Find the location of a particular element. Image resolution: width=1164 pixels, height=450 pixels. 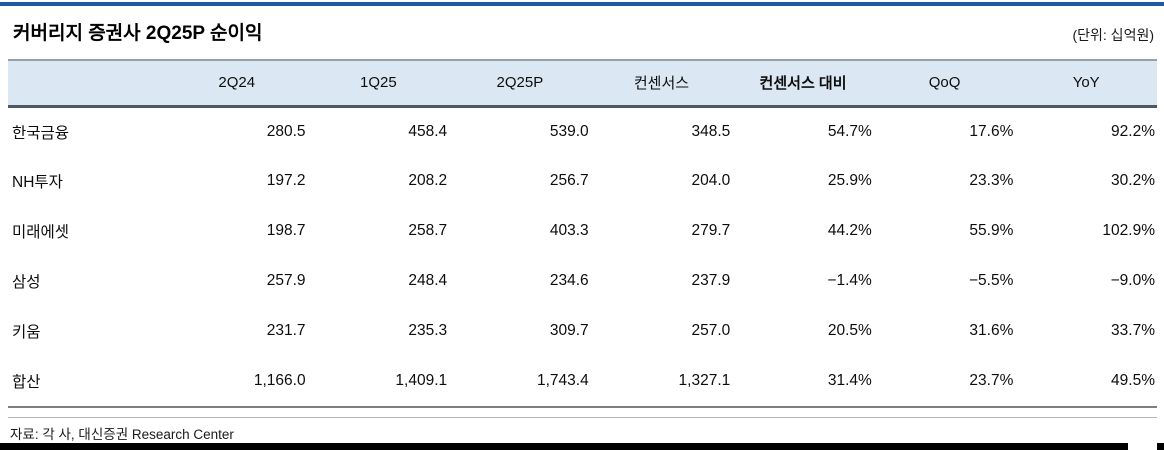

value-cell: 25.9% is located at coordinates (849, 180).